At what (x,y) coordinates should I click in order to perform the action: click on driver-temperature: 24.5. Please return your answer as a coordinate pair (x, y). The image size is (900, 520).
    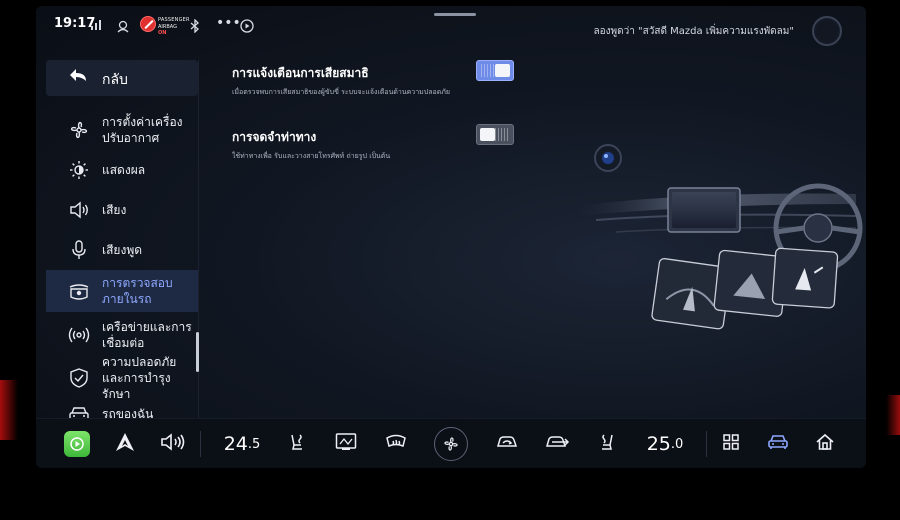
    Looking at the image, I should click on (242, 444).